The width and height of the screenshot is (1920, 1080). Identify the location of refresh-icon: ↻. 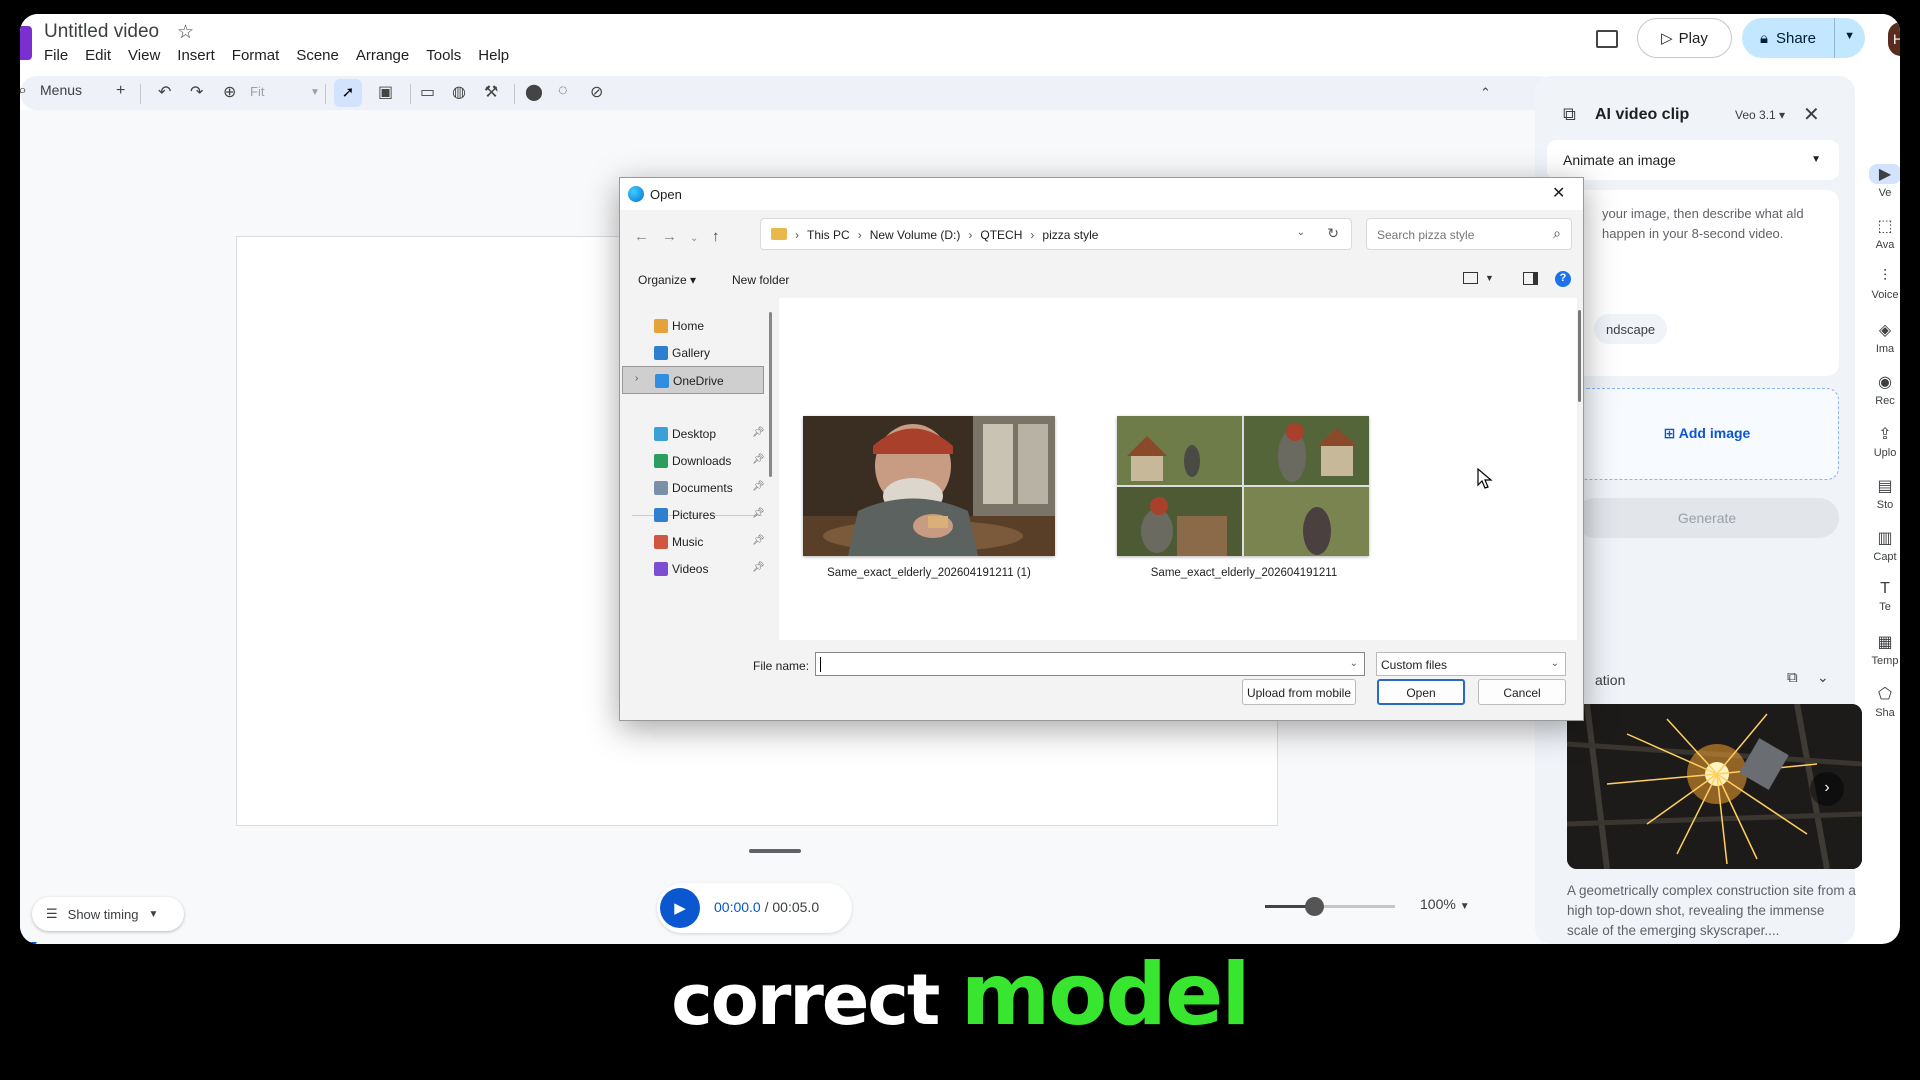
(1333, 233).